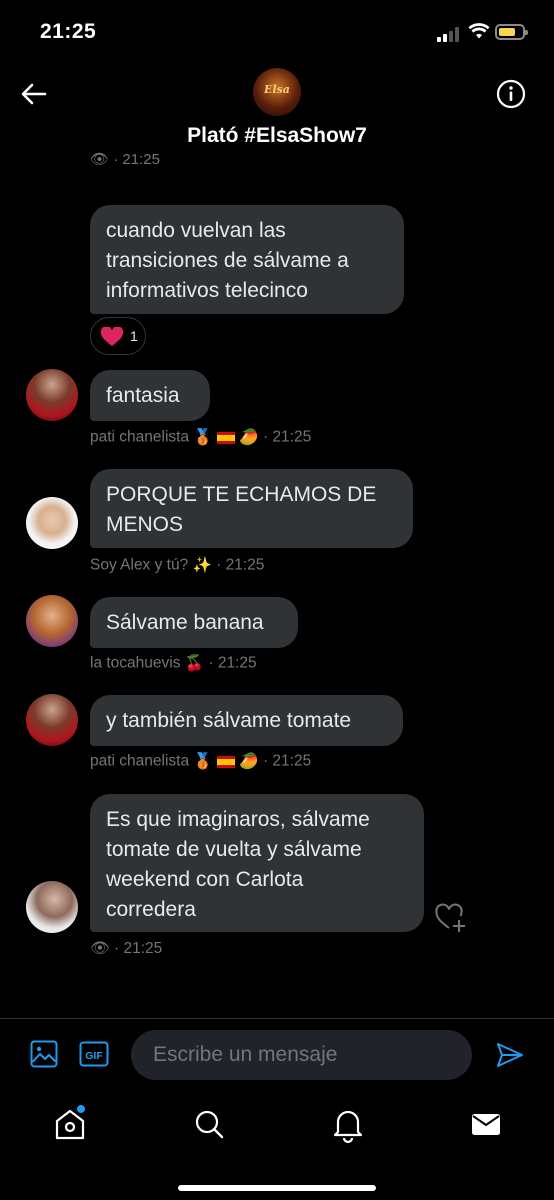 This screenshot has height=1200, width=554. What do you see at coordinates (510, 1055) in the screenshot?
I see `send-icon` at bounding box center [510, 1055].